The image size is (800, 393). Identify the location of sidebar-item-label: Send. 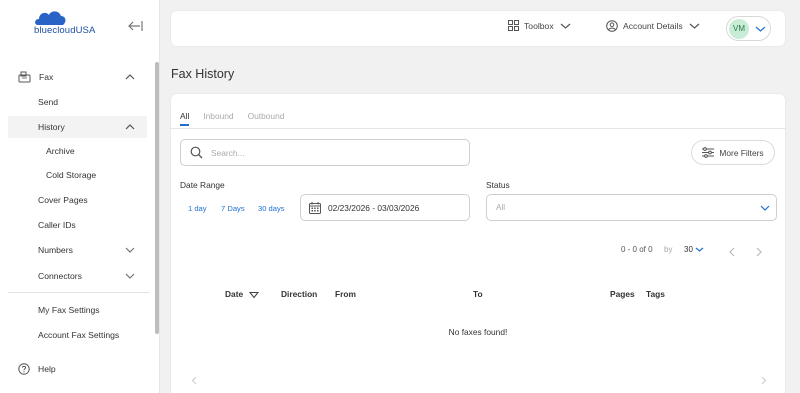
(48, 102).